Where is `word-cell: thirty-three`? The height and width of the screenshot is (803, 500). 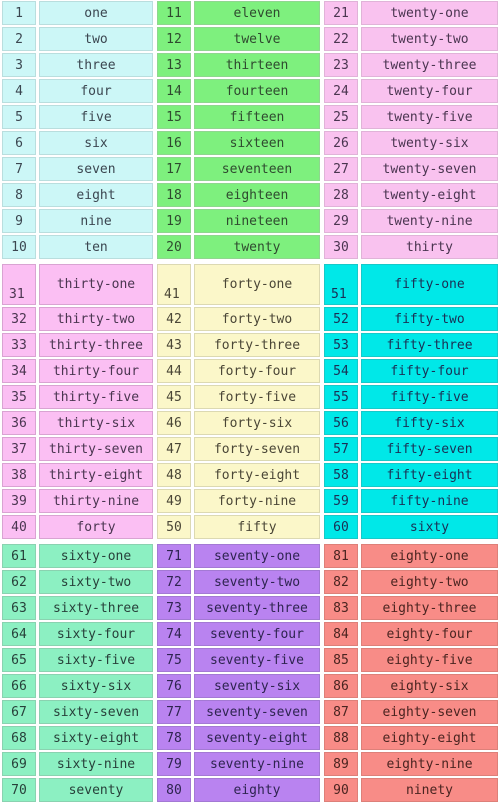 word-cell: thirty-three is located at coordinates (96, 345).